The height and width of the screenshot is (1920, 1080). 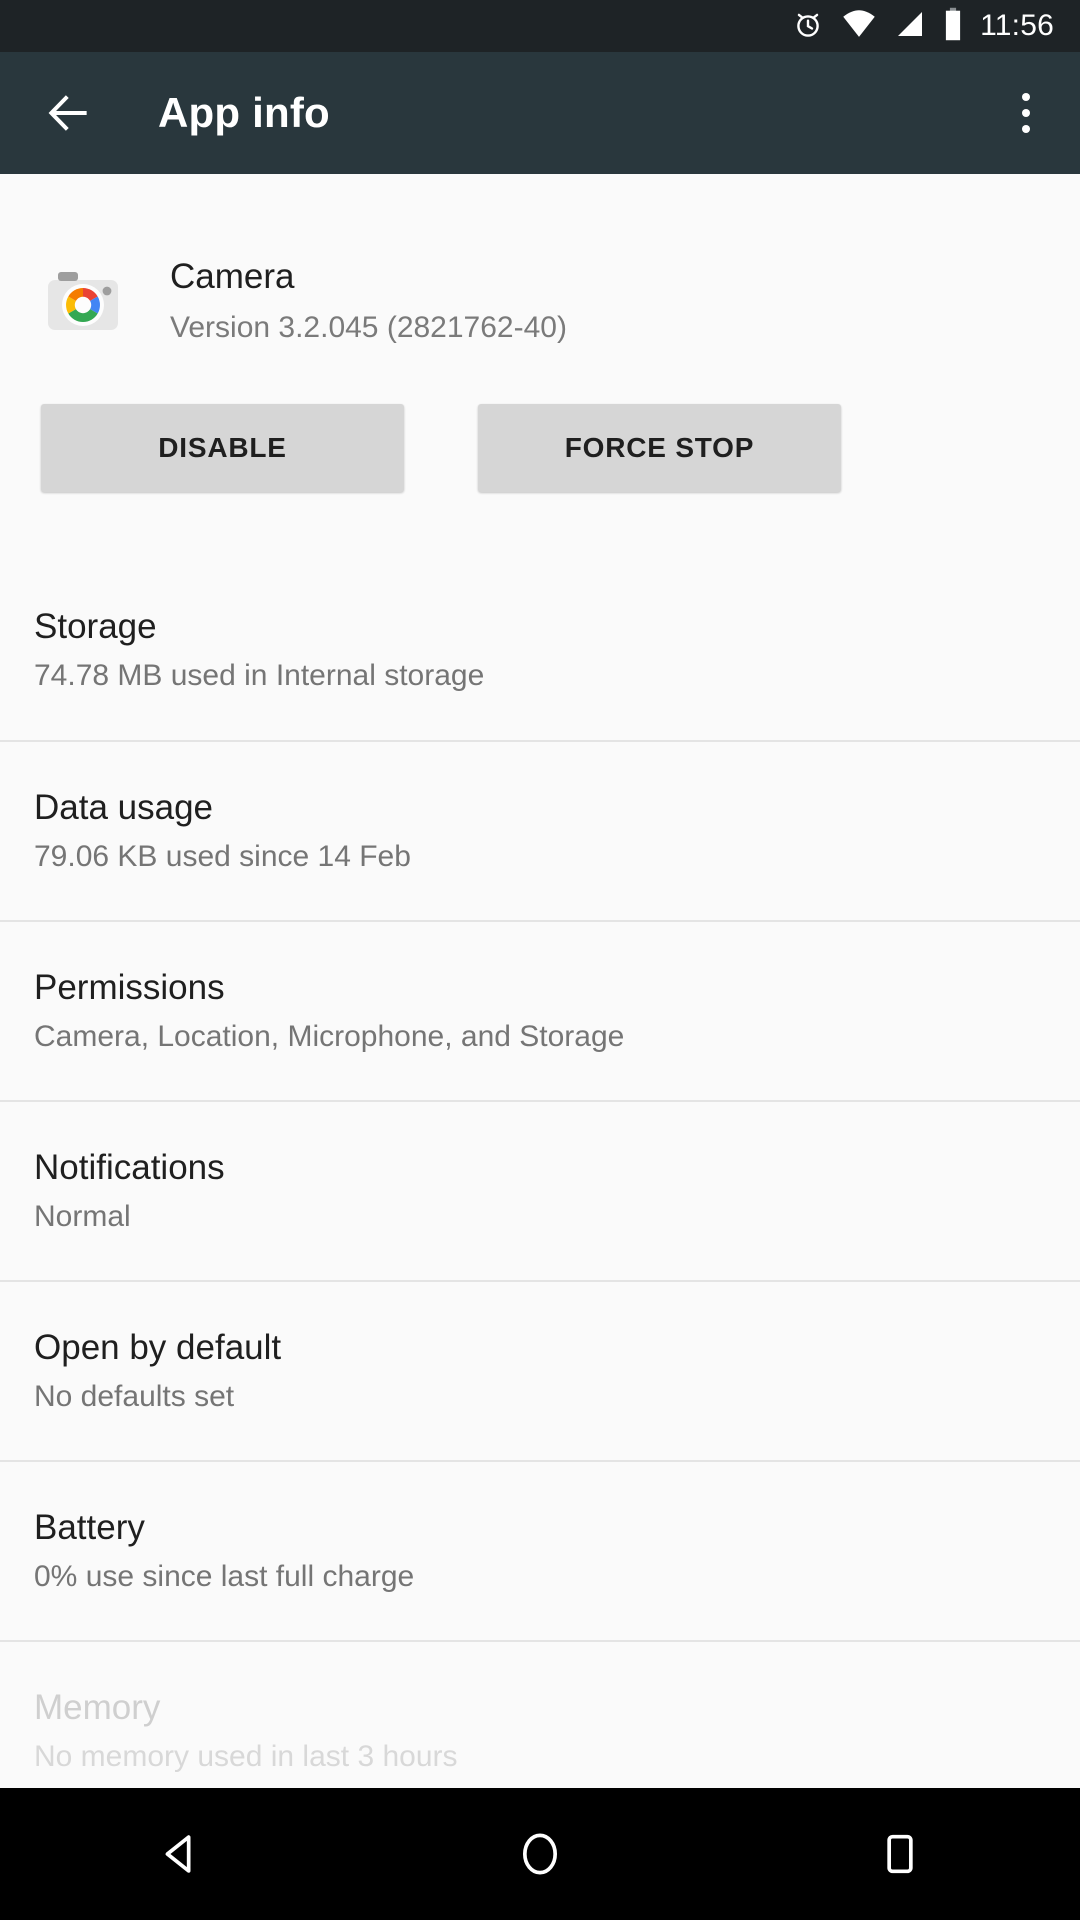 I want to click on status-bar: 11:56, so click(x=540, y=26).